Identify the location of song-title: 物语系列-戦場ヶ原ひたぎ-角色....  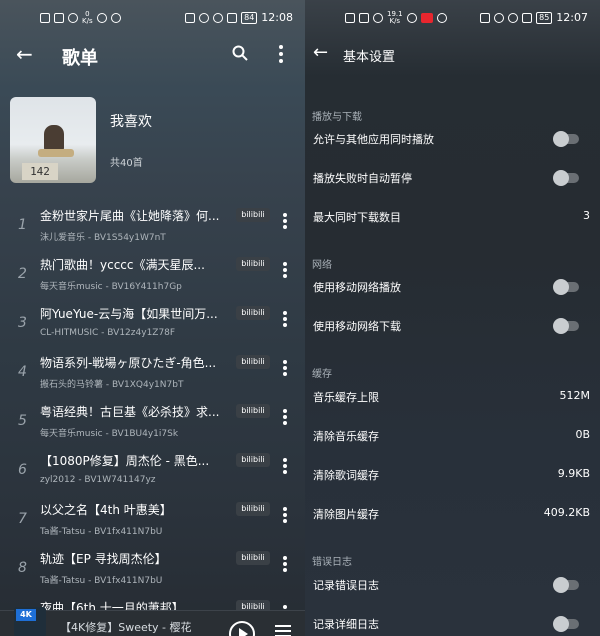
(128, 363).